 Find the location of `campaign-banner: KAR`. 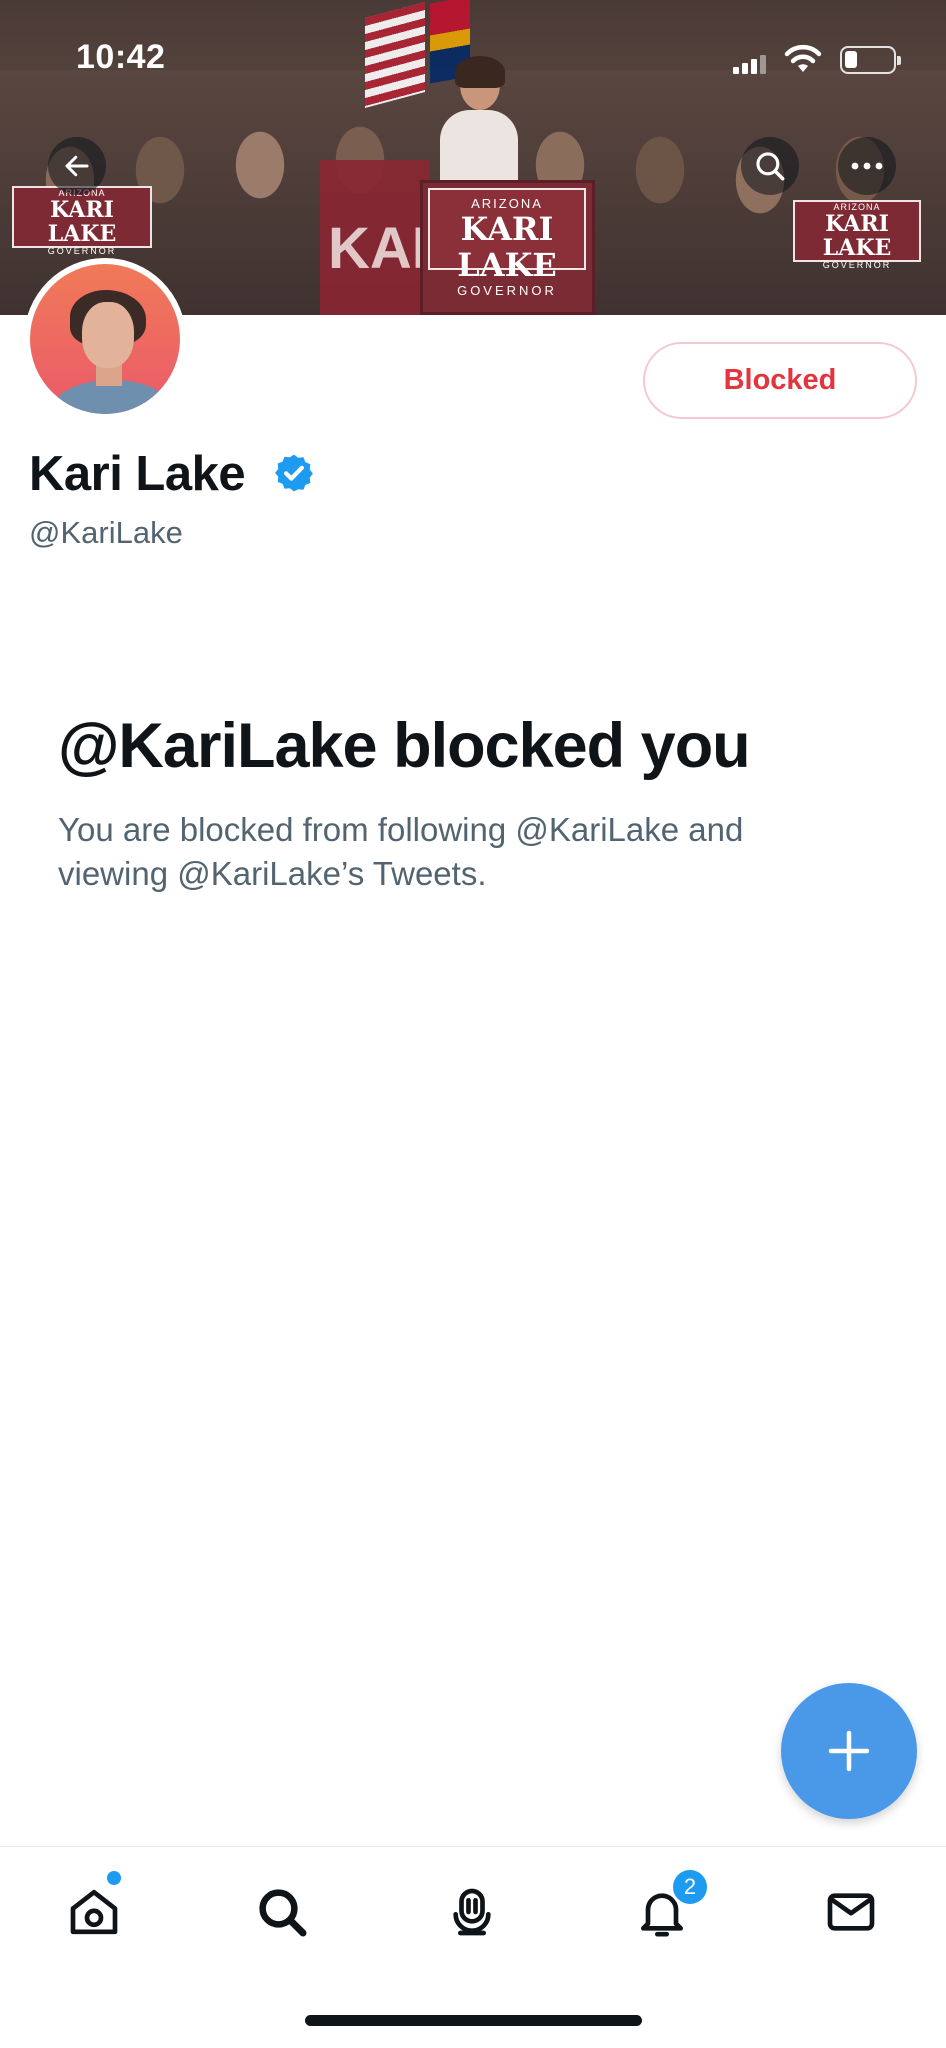

campaign-banner: KAR is located at coordinates (387, 237).